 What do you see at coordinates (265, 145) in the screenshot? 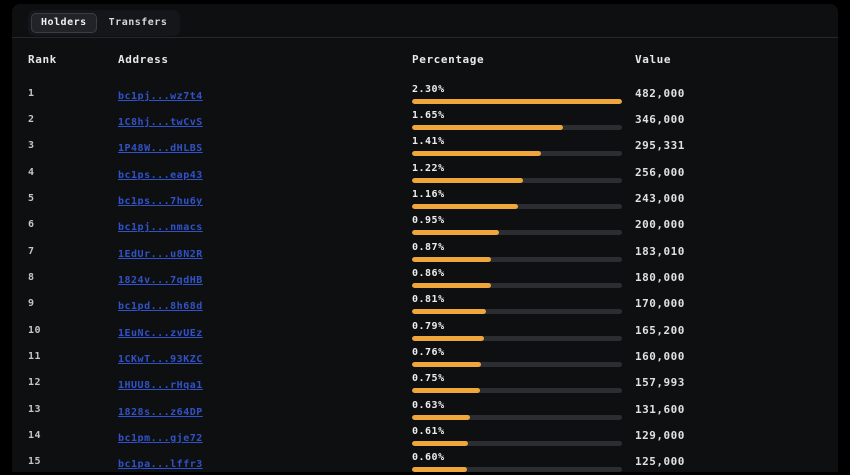
I see `address-cell: 1P48W...dHLBS` at bounding box center [265, 145].